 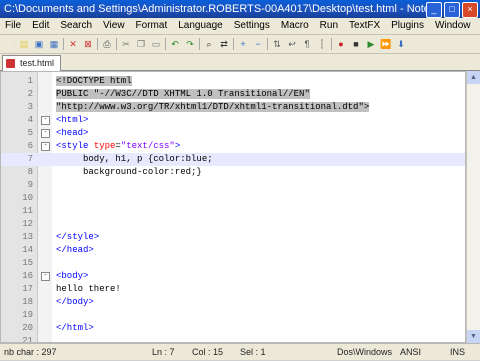 I want to click on find-icon: ⌕, so click(x=209, y=44).